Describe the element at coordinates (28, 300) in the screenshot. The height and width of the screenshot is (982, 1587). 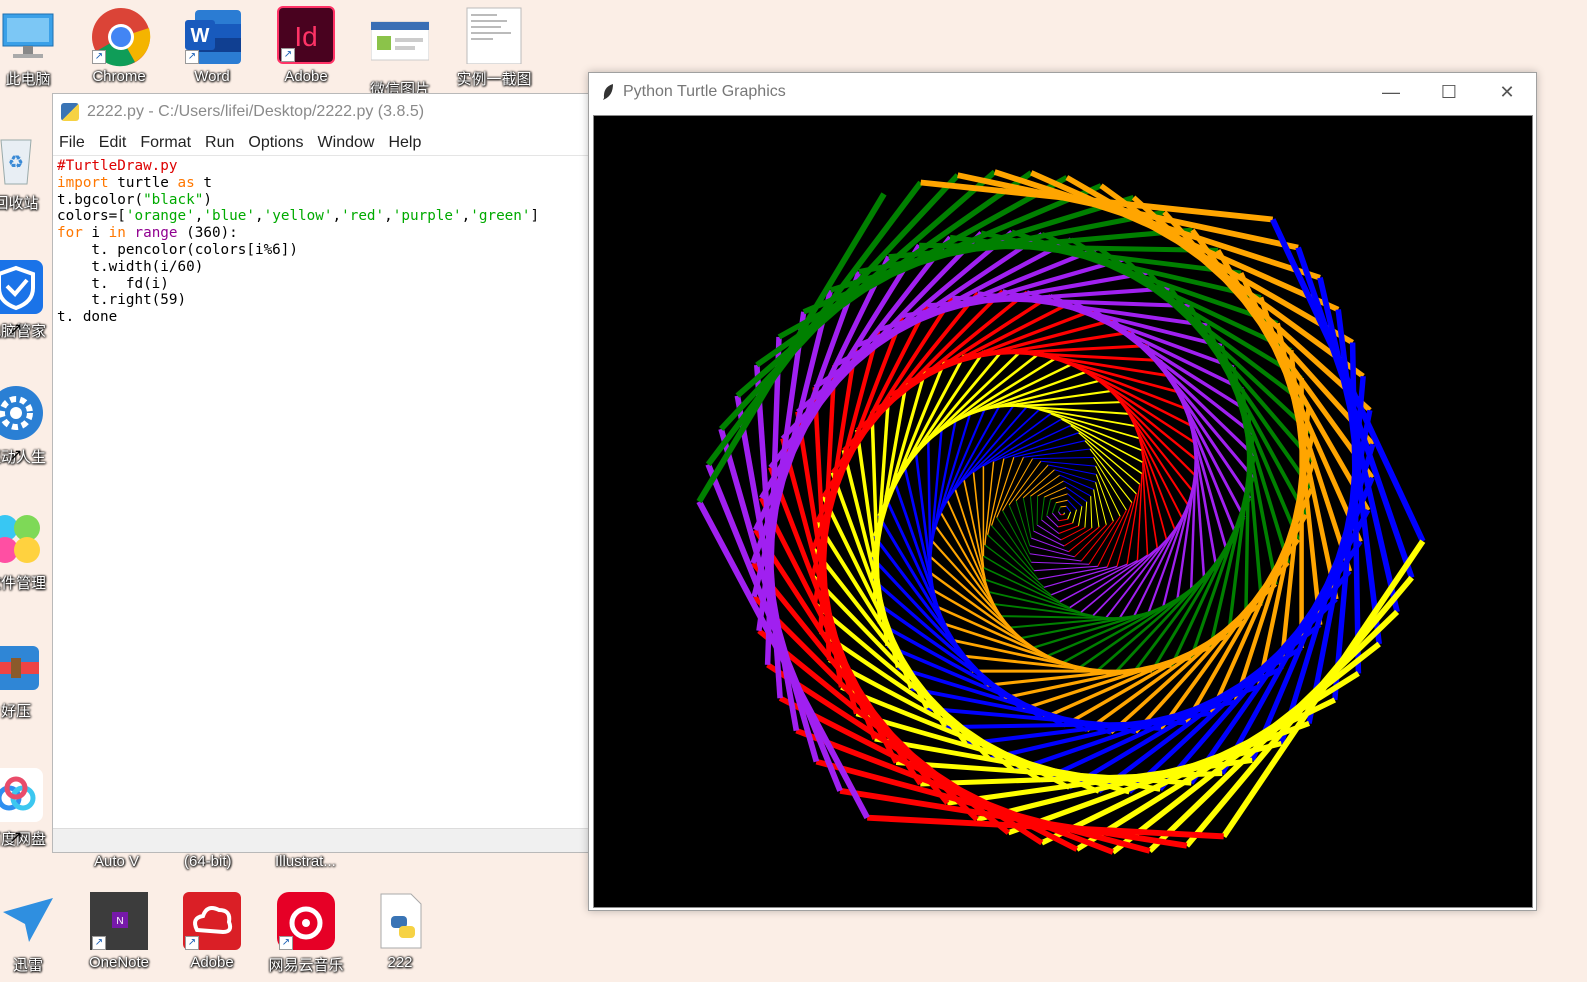
I see `desktop-icon-pc-manager: ↗ 电脑管家` at that location.